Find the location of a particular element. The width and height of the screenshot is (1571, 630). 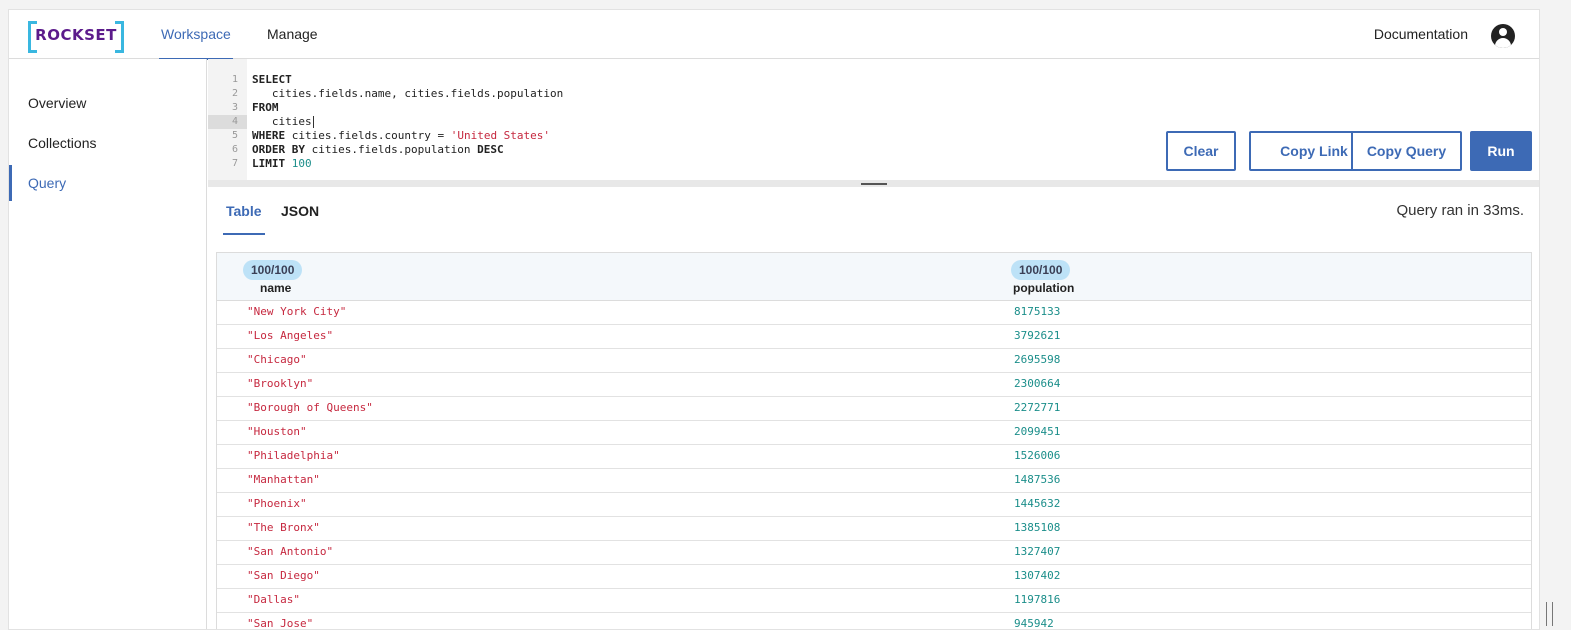

cell-population: 3792621 is located at coordinates (1037, 335).